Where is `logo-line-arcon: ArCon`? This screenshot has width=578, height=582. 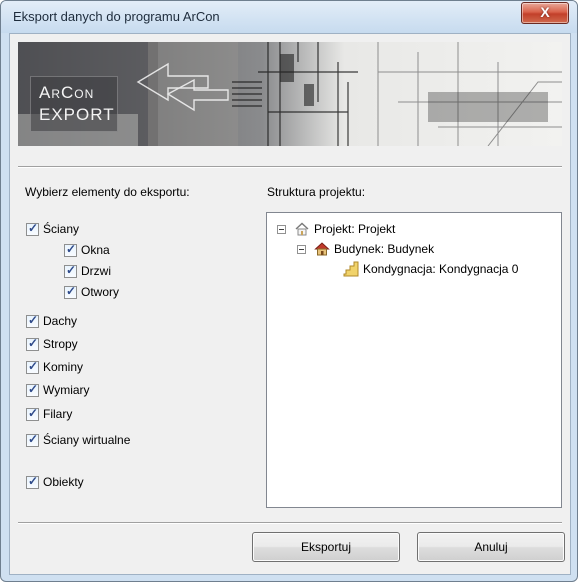
logo-line-arcon: ArCon is located at coordinates (67, 92).